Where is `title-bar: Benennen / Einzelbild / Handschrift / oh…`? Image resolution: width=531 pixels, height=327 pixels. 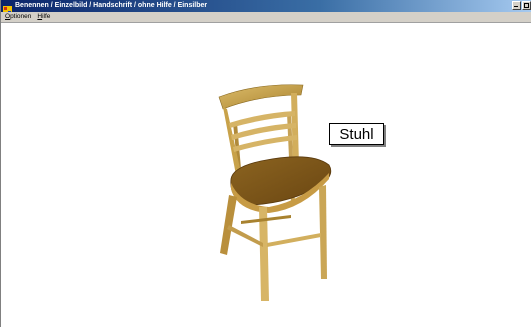 title-bar: Benennen / Einzelbild / Handschrift / oh… is located at coordinates (266, 7).